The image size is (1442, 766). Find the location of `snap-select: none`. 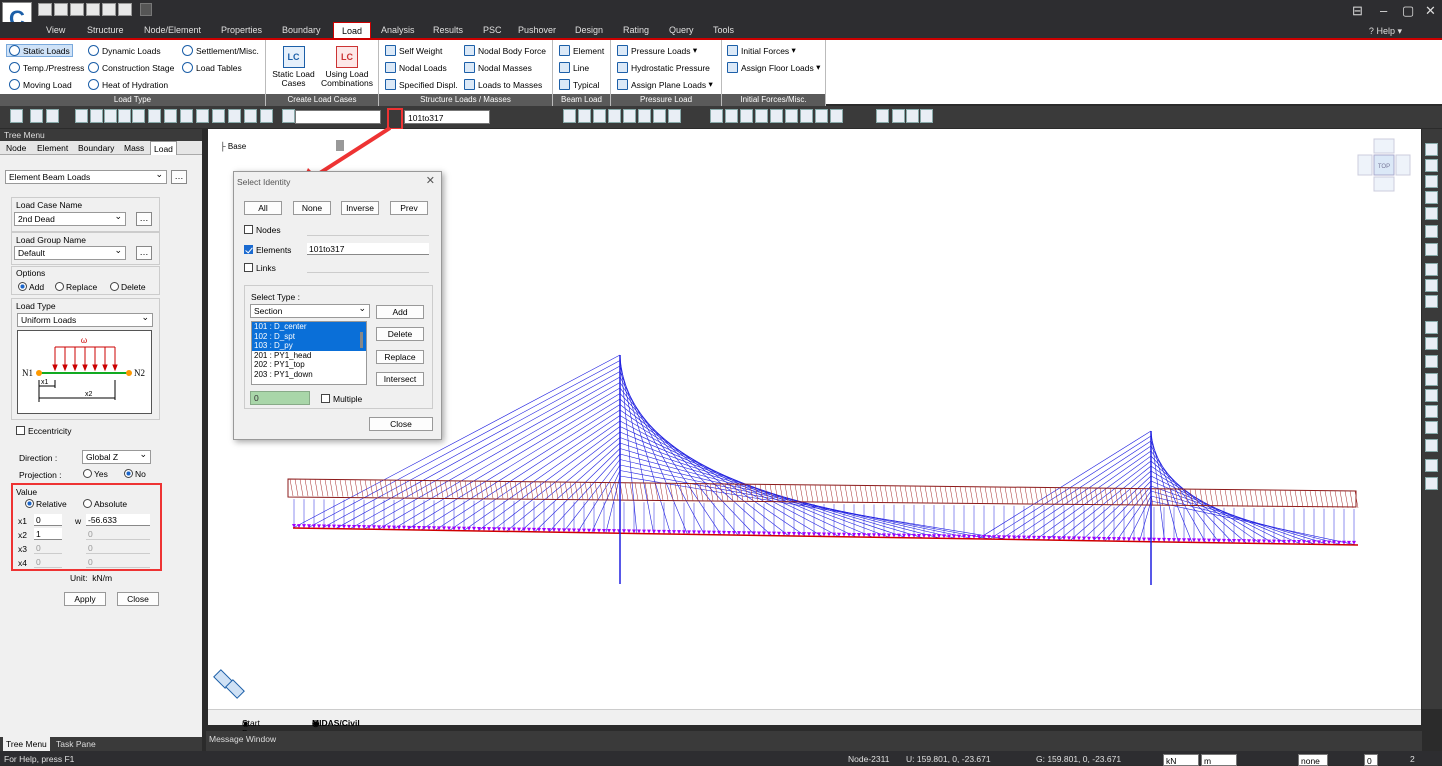

snap-select: none is located at coordinates (1313, 760).